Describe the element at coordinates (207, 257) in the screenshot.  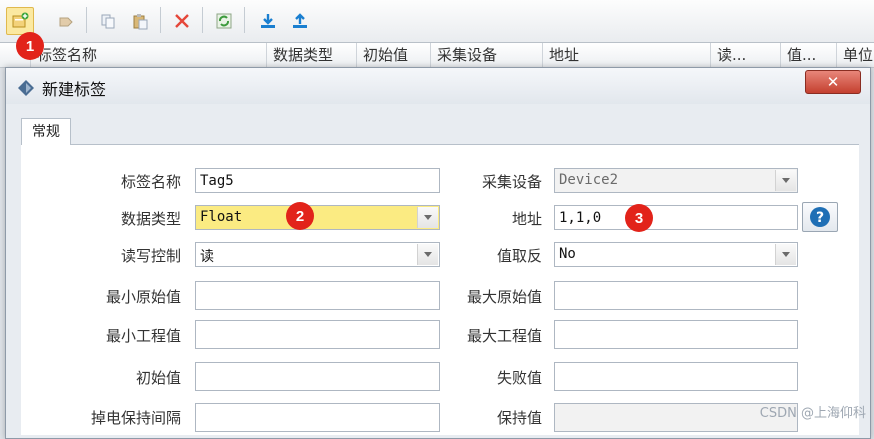
I see `rw-control-value: 读` at that location.